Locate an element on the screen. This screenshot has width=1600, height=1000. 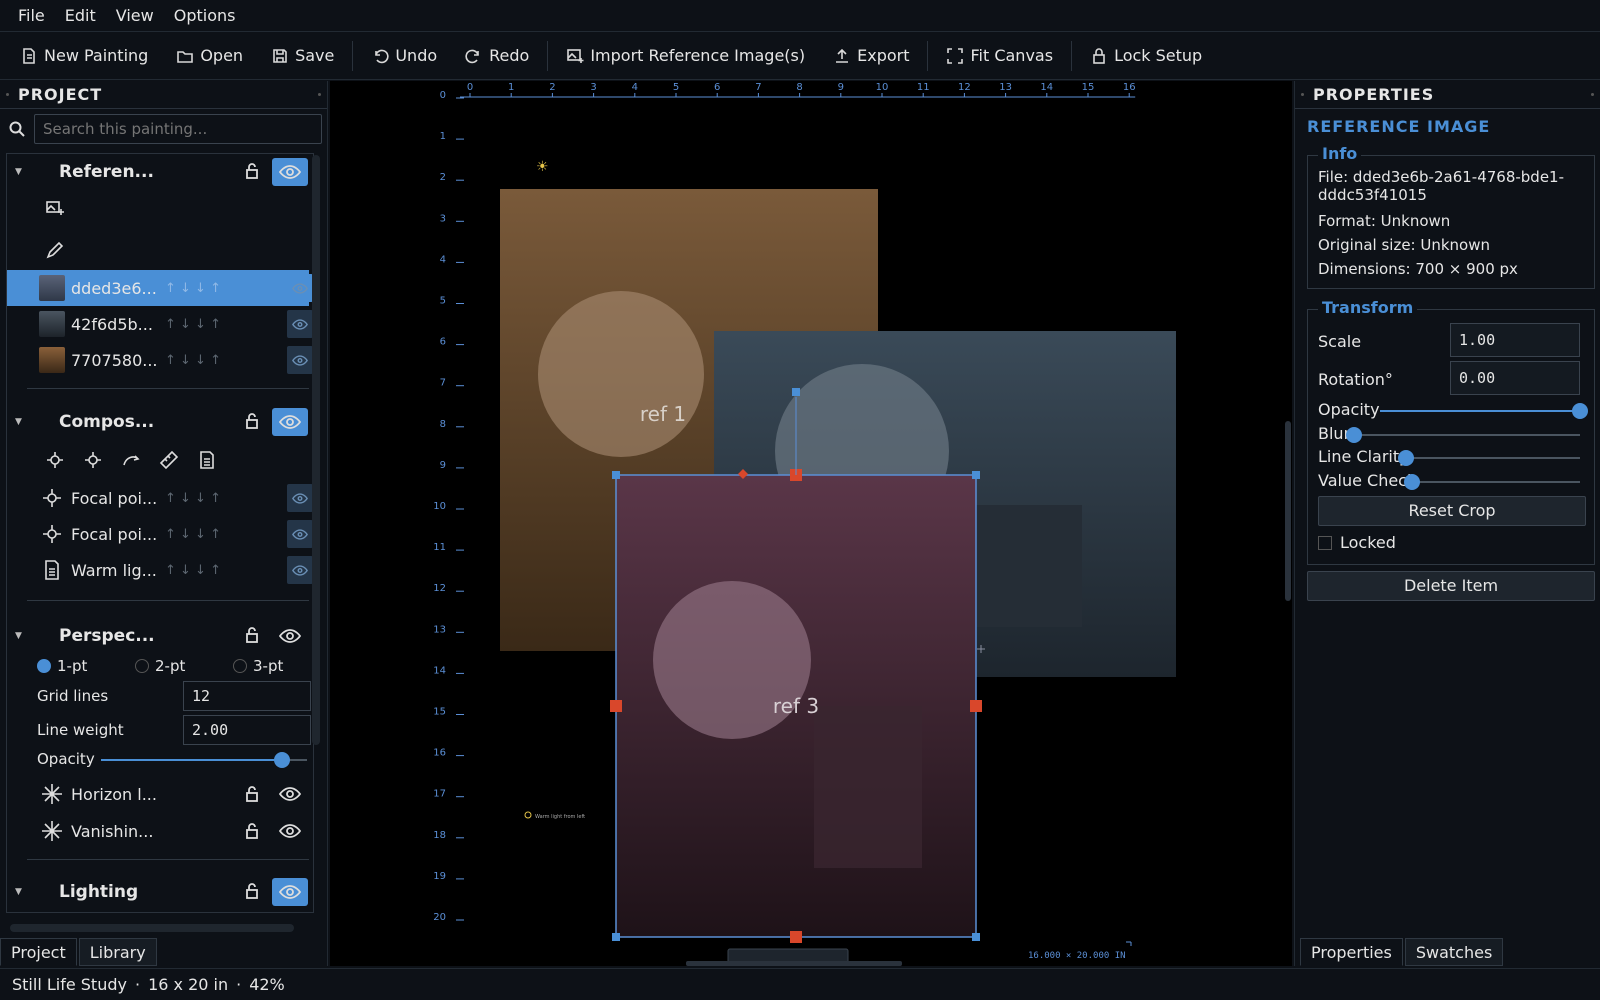
tab-library: Library is located at coordinates (117, 952).